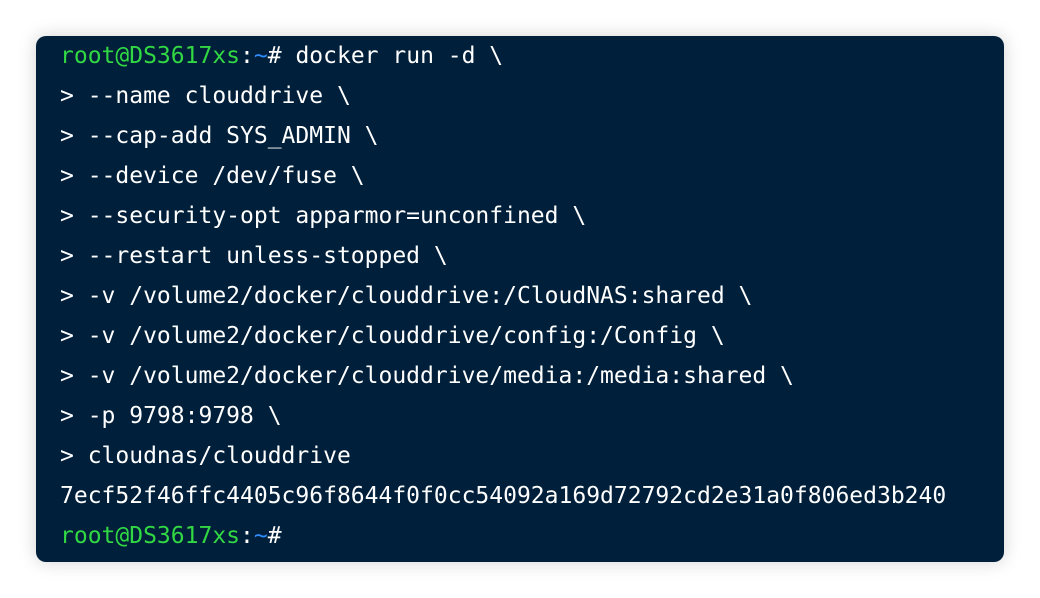 The image size is (1040, 598). What do you see at coordinates (392, 56) in the screenshot?
I see `command-text: docker run -d \` at bounding box center [392, 56].